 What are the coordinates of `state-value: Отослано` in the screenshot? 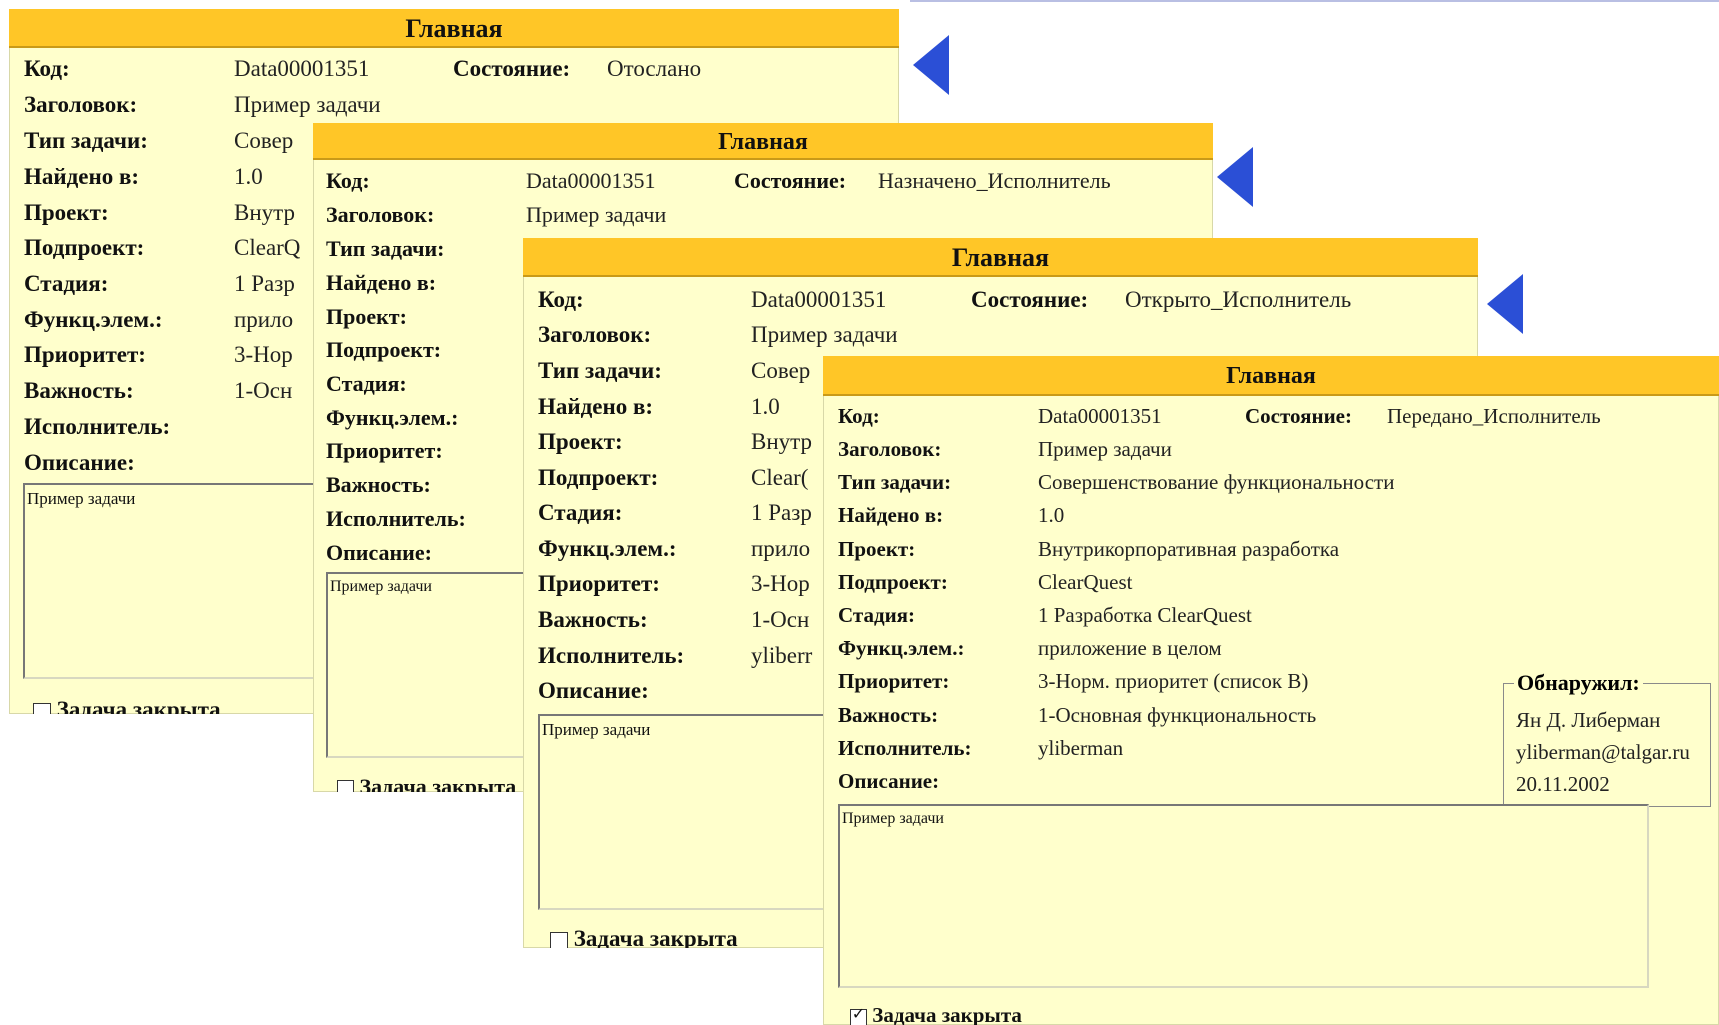 It's located at (654, 68).